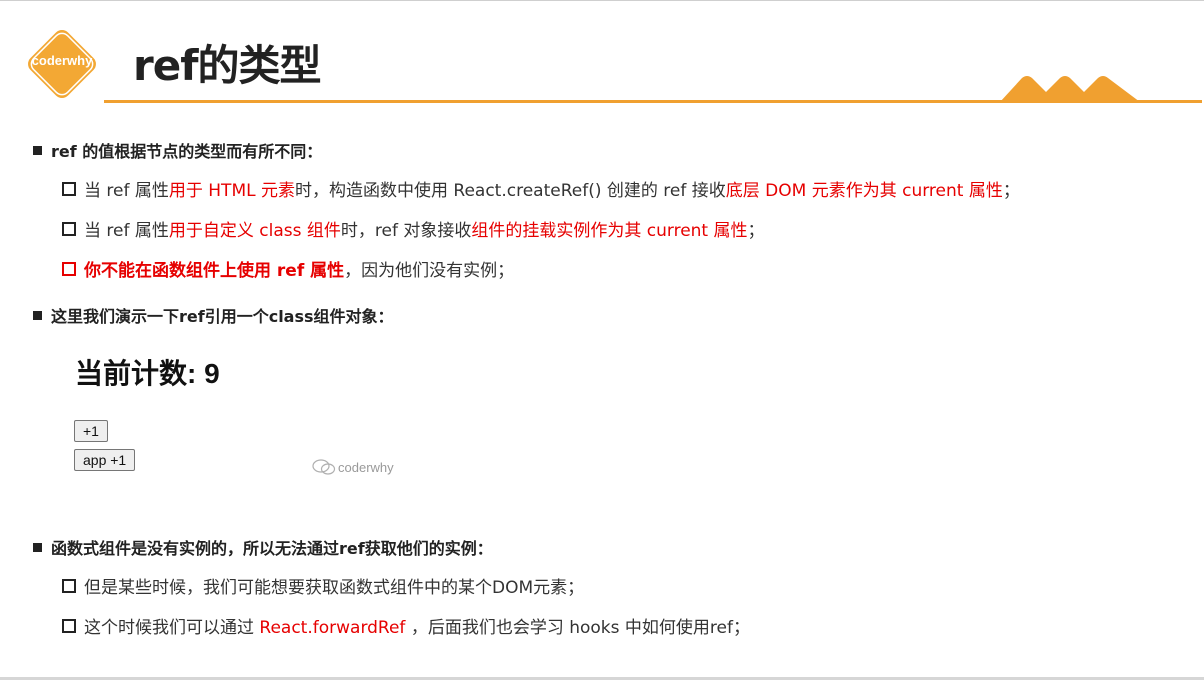  What do you see at coordinates (62, 60) in the screenshot?
I see `logo-text: coderwhy` at bounding box center [62, 60].